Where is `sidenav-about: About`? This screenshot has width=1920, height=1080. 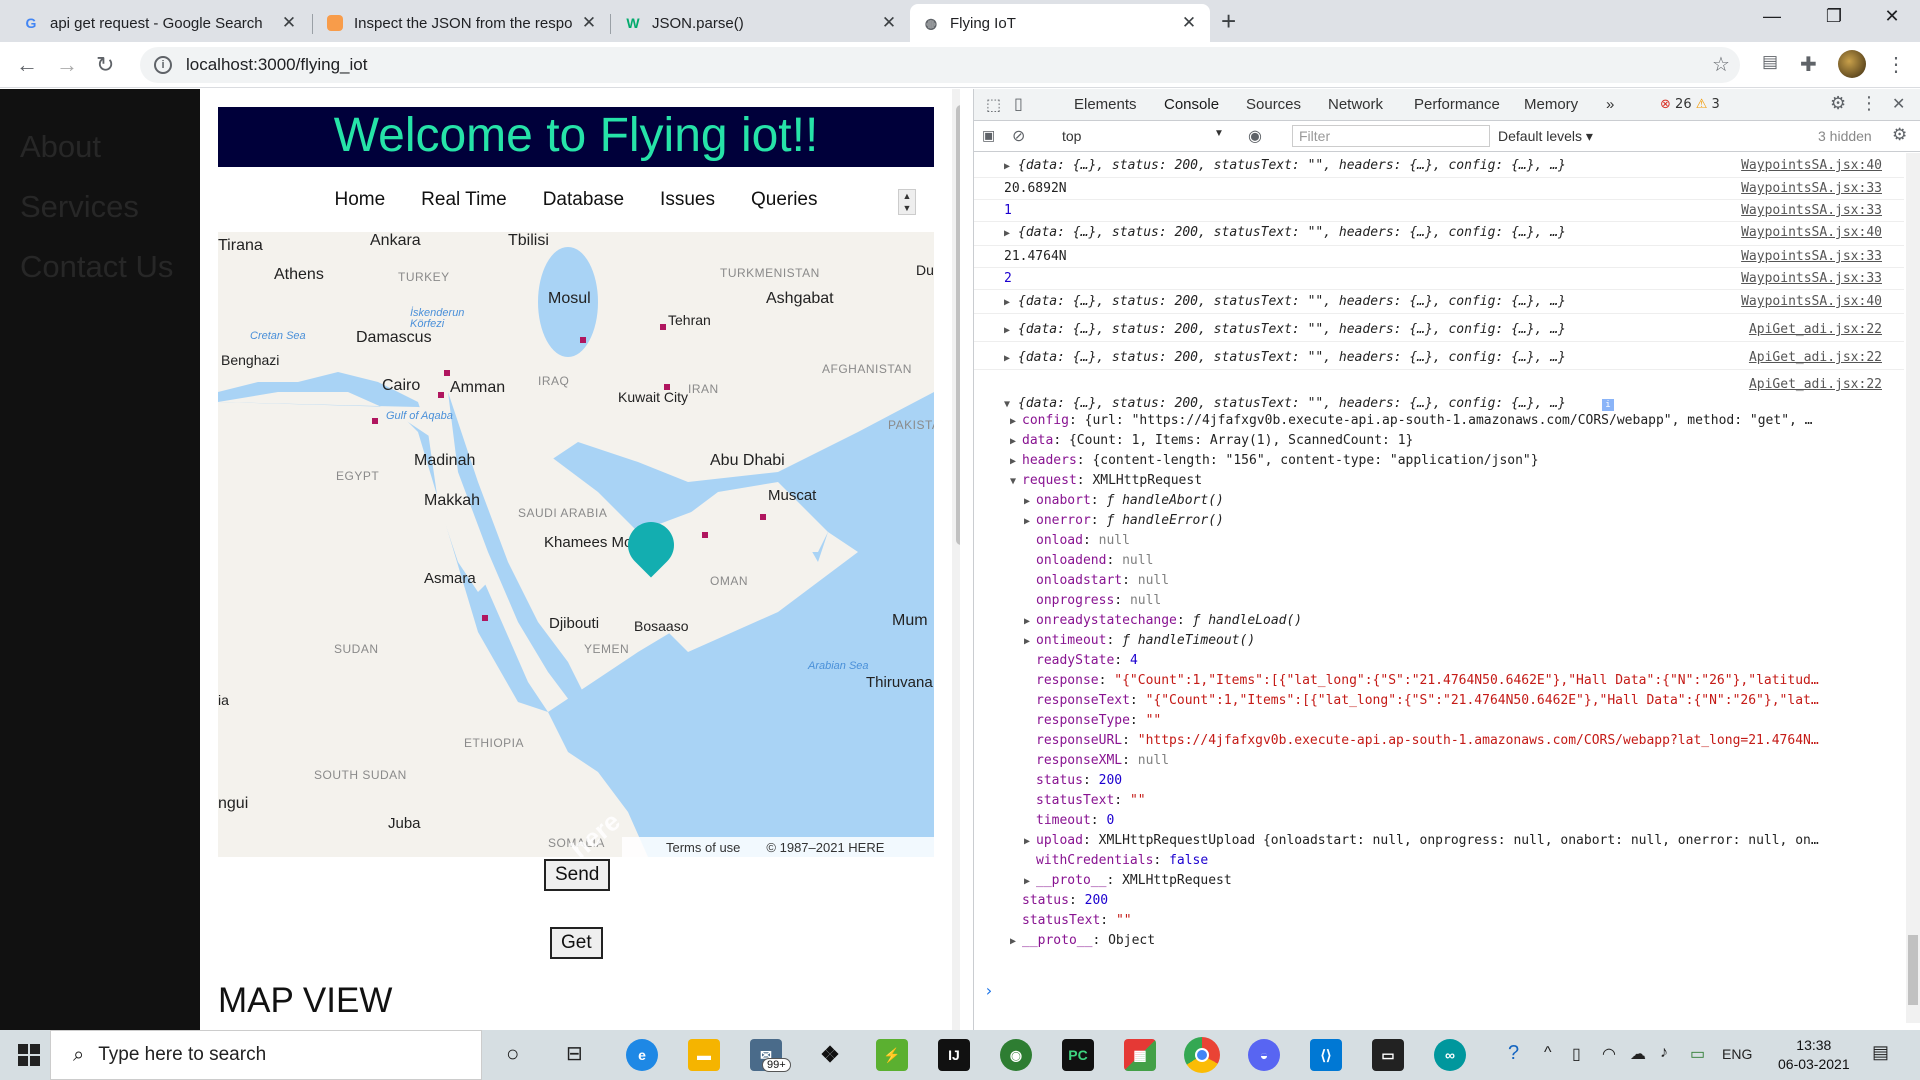 sidenav-about: About is located at coordinates (60, 147).